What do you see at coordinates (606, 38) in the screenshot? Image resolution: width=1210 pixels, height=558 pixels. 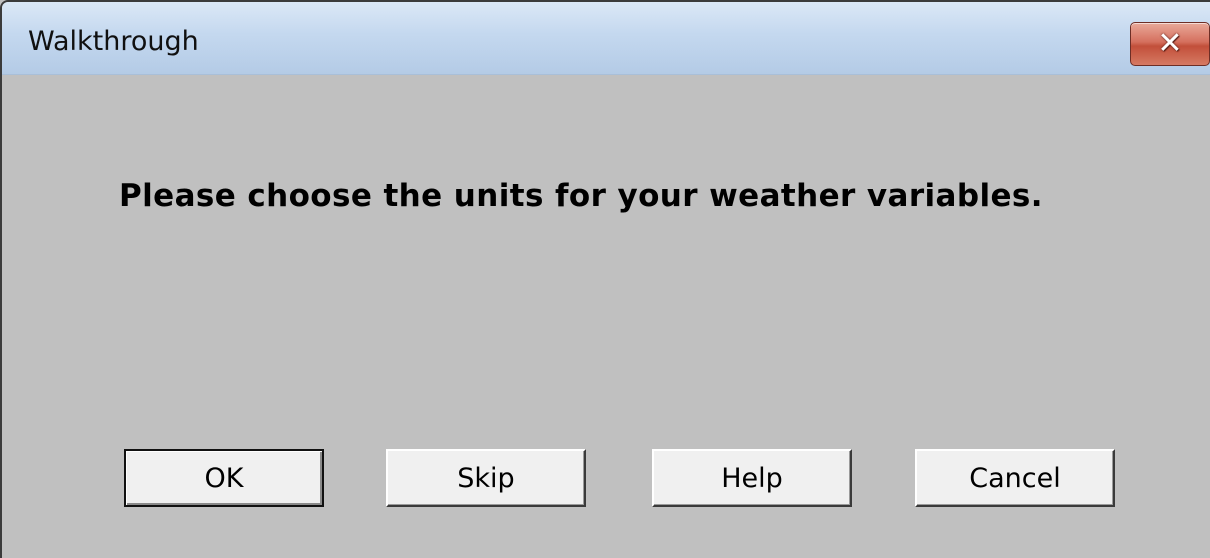 I see `title-bar: Walkthrough ✕` at bounding box center [606, 38].